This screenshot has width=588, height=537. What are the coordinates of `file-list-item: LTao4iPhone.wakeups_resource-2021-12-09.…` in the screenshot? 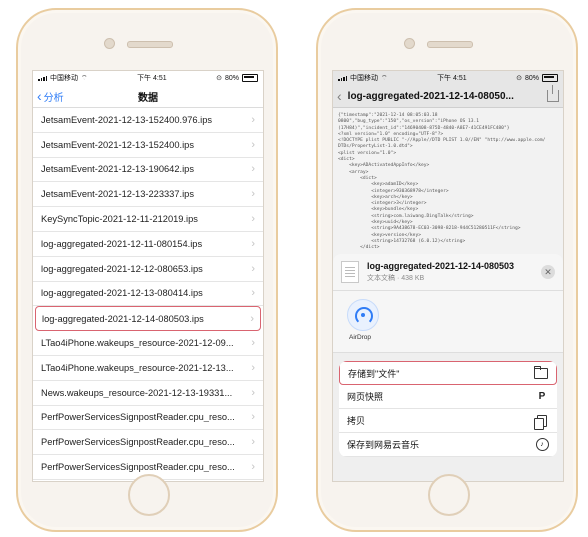 It's located at (148, 343).